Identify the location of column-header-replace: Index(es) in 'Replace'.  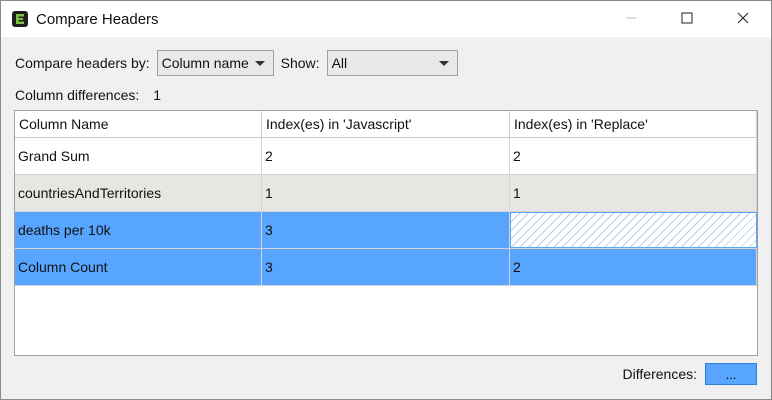
(633, 124).